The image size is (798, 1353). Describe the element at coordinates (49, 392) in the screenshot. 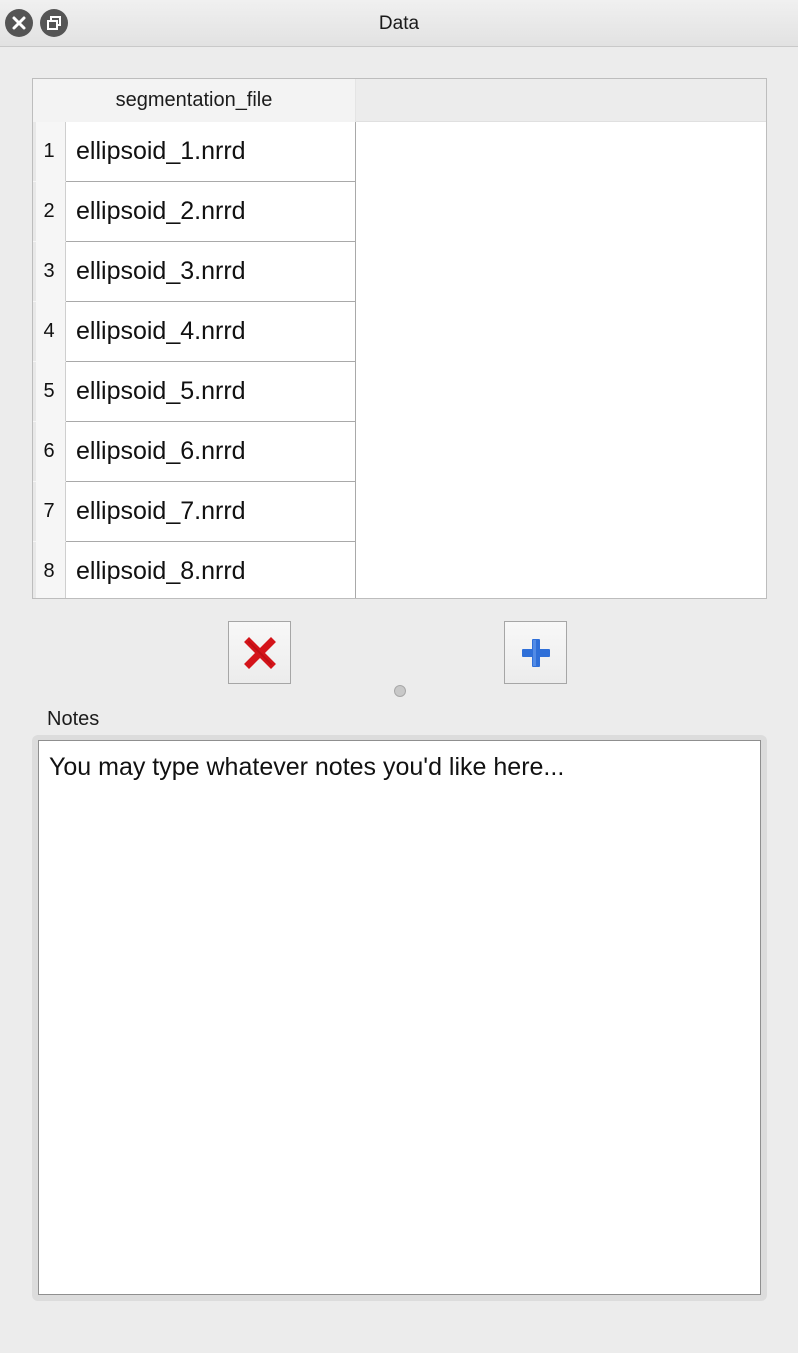

I see `row-number: 5` at that location.